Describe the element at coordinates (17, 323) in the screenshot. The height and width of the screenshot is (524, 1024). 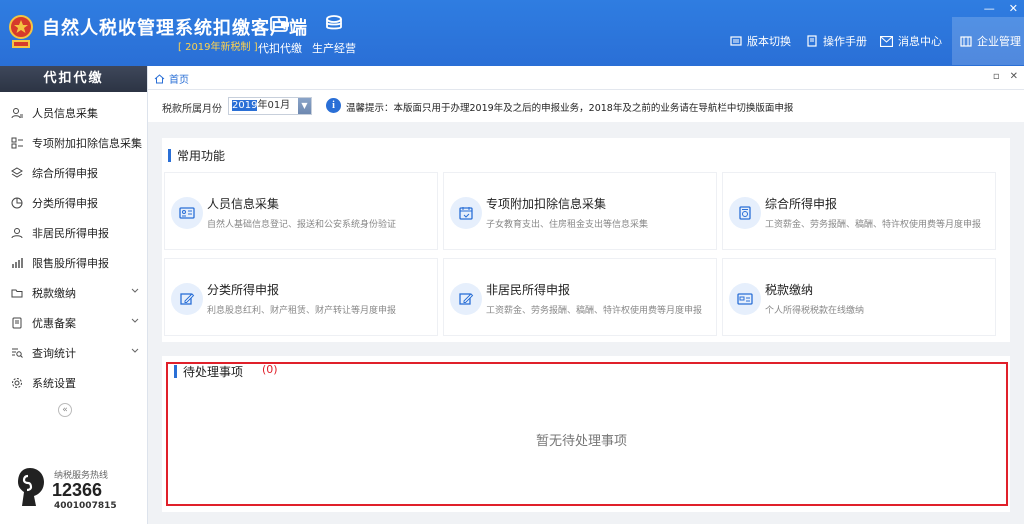
I see `document-icon` at that location.